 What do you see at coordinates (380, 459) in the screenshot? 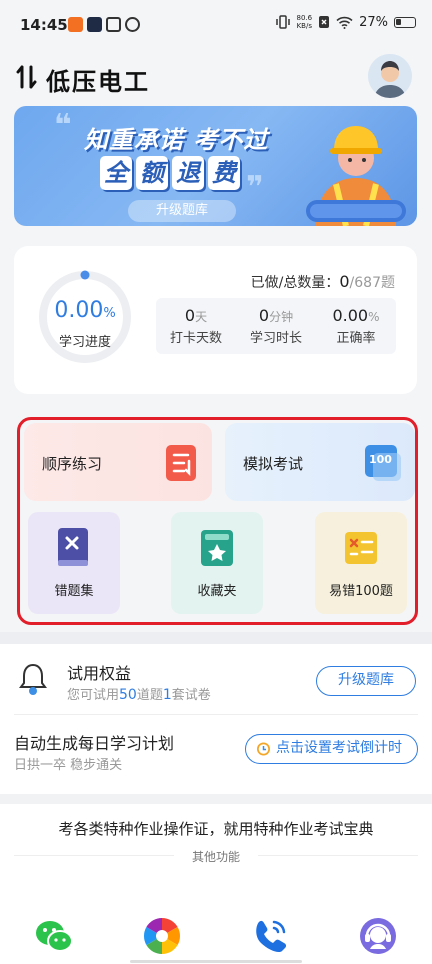
I see `svg-text: 100` at bounding box center [380, 459].